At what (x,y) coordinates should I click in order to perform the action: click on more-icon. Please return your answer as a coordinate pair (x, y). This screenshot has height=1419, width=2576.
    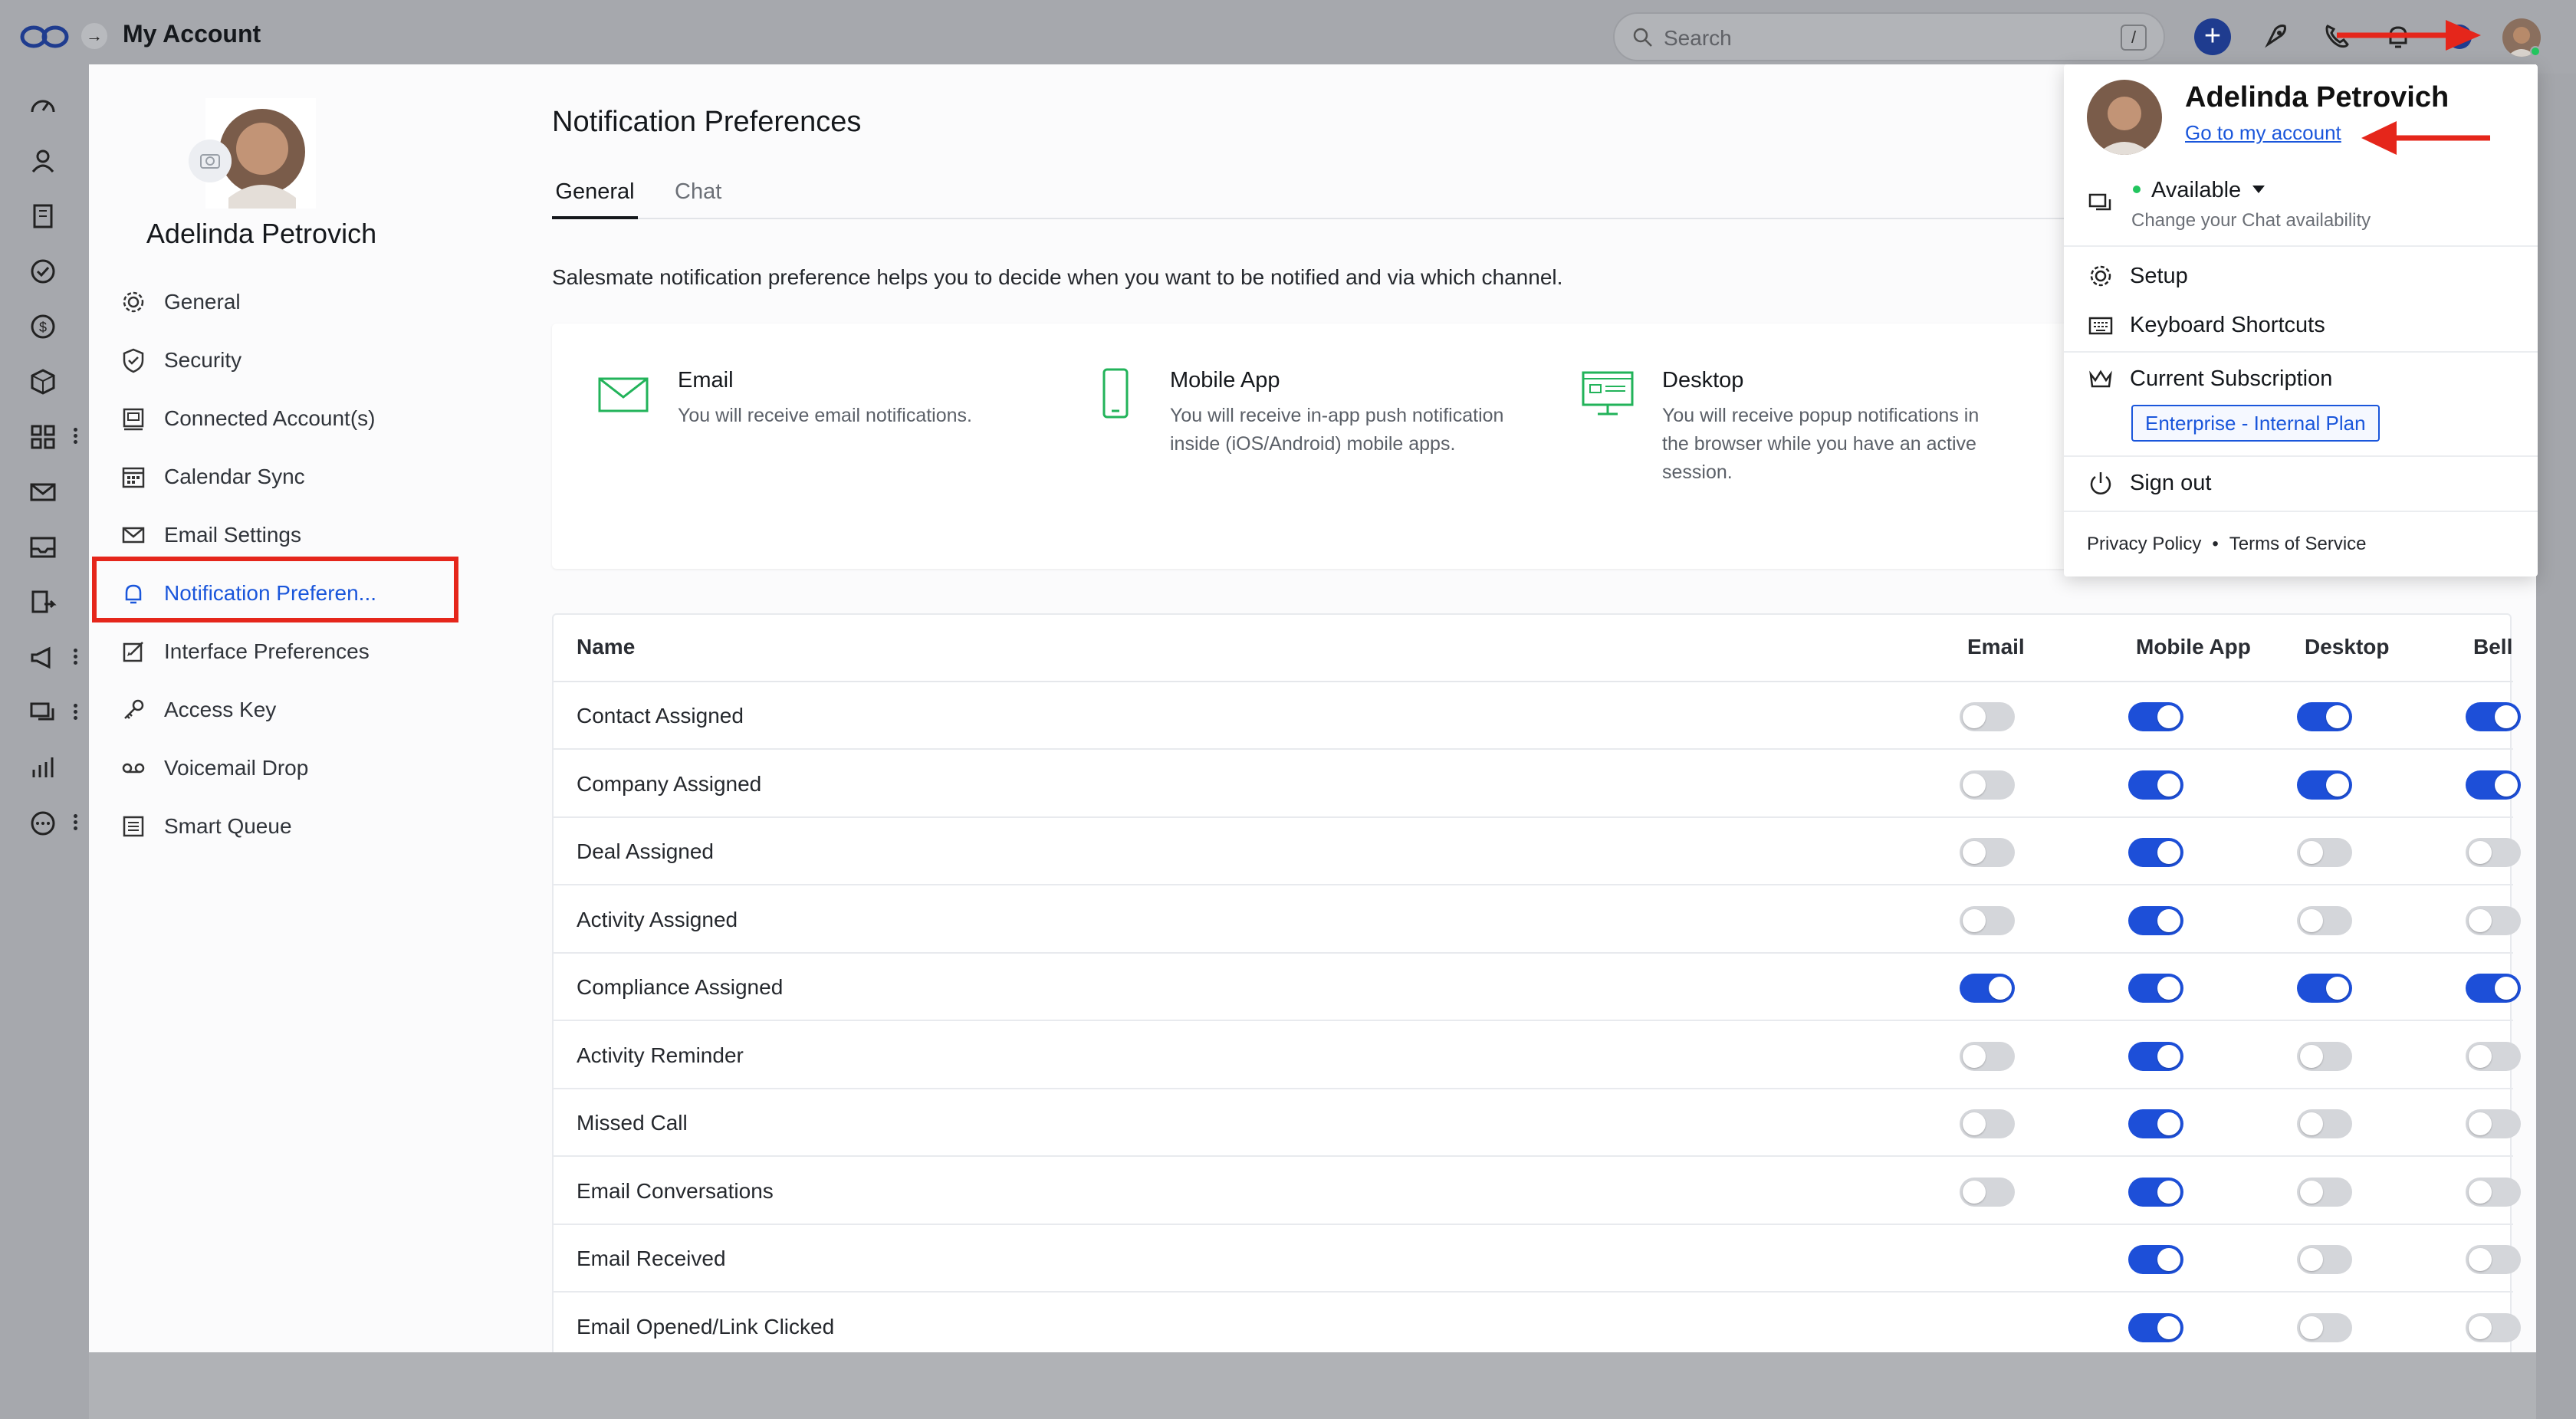
    Looking at the image, I should click on (43, 823).